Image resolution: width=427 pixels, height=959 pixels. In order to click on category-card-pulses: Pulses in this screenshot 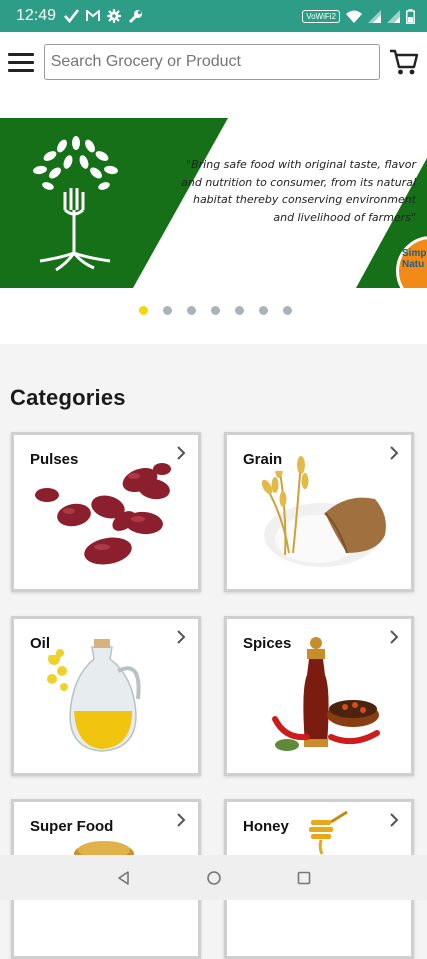, I will do `click(106, 512)`.